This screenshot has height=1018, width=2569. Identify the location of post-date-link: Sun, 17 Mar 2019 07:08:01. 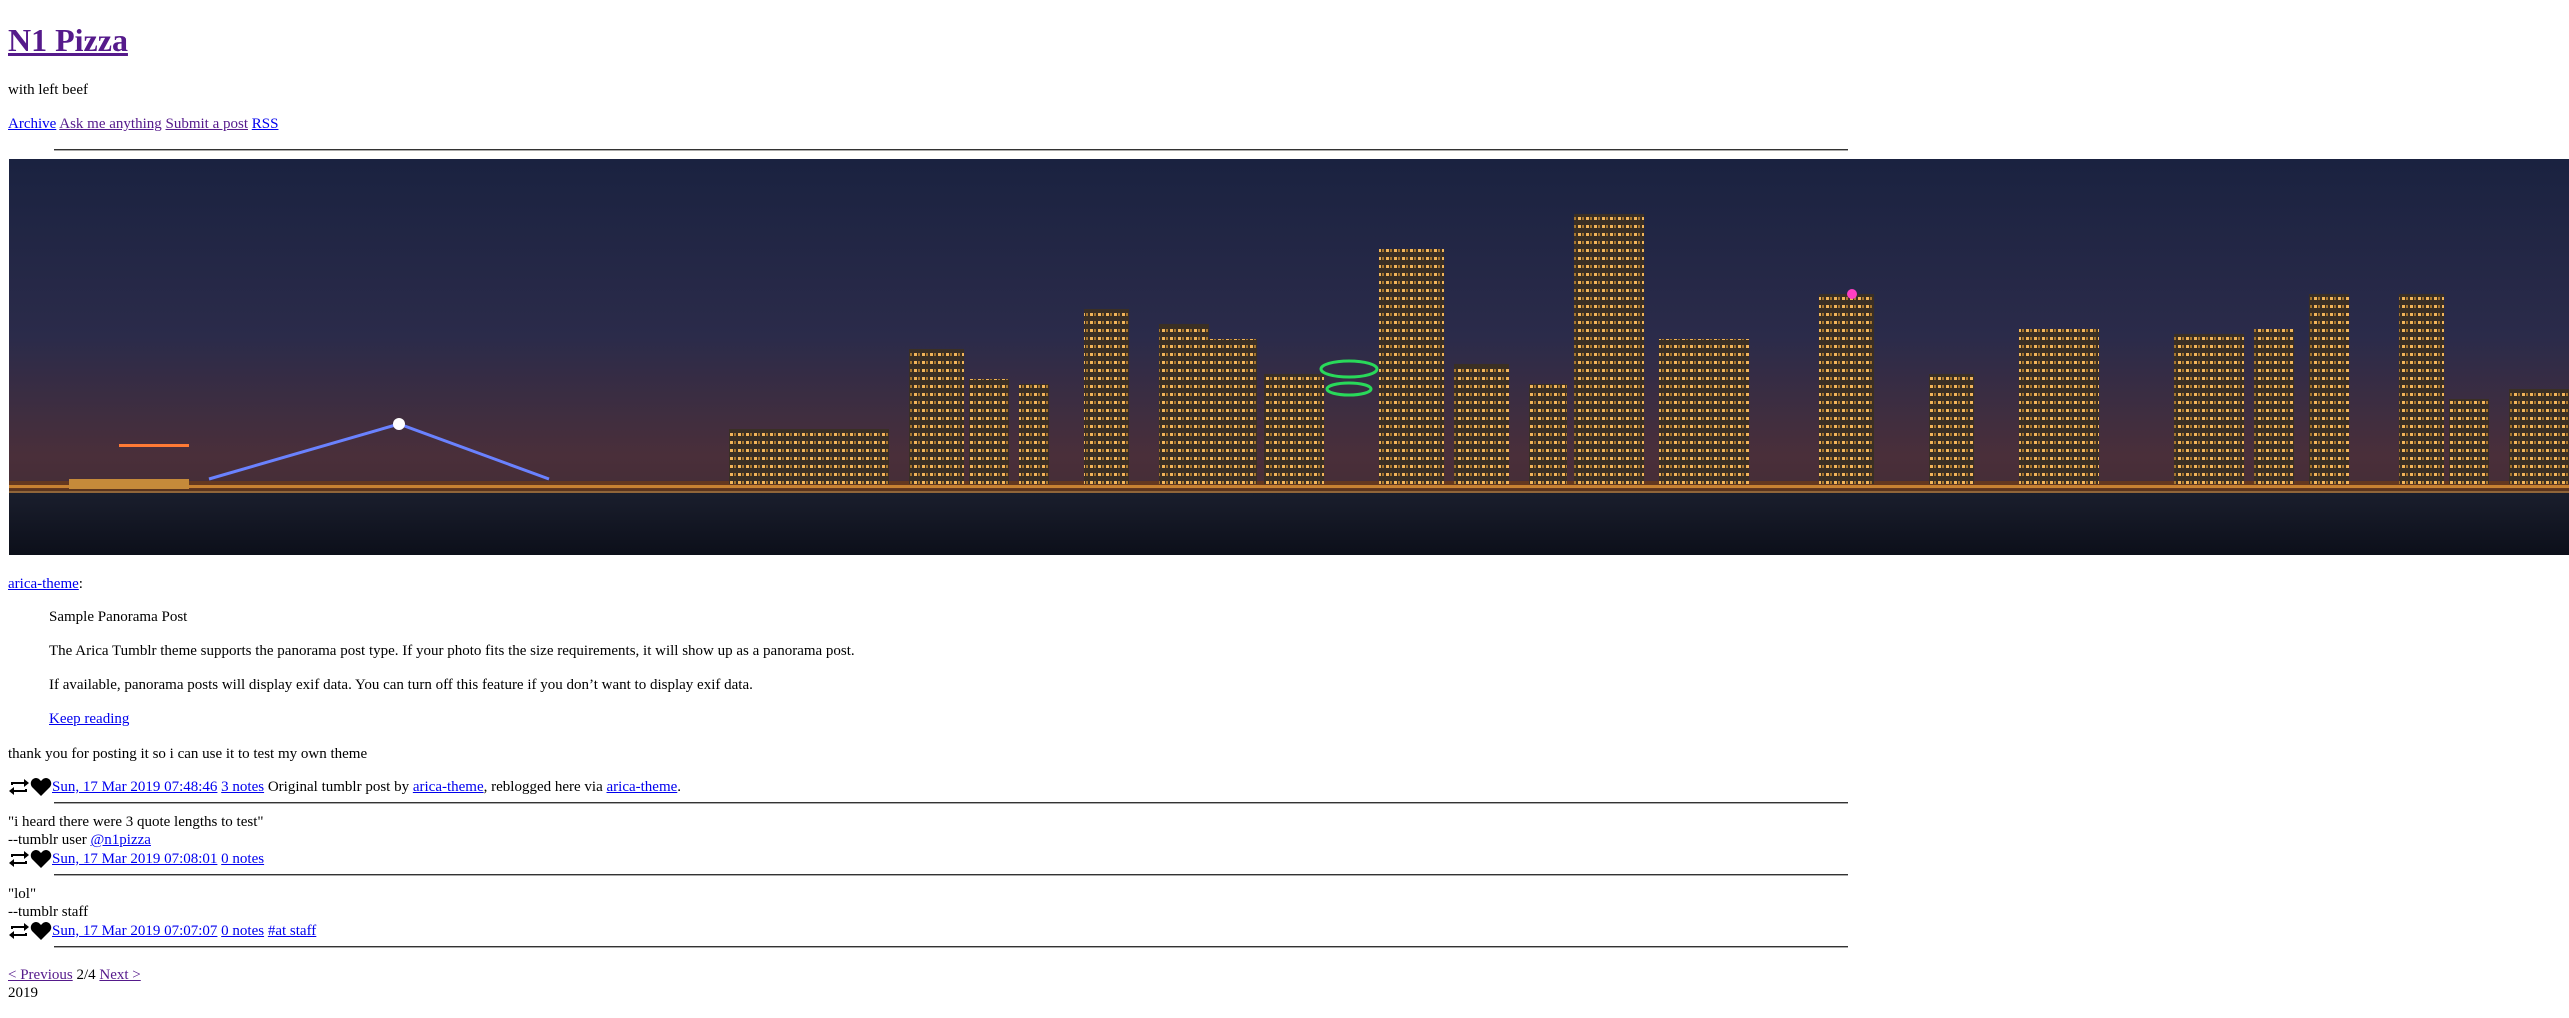
(134, 859).